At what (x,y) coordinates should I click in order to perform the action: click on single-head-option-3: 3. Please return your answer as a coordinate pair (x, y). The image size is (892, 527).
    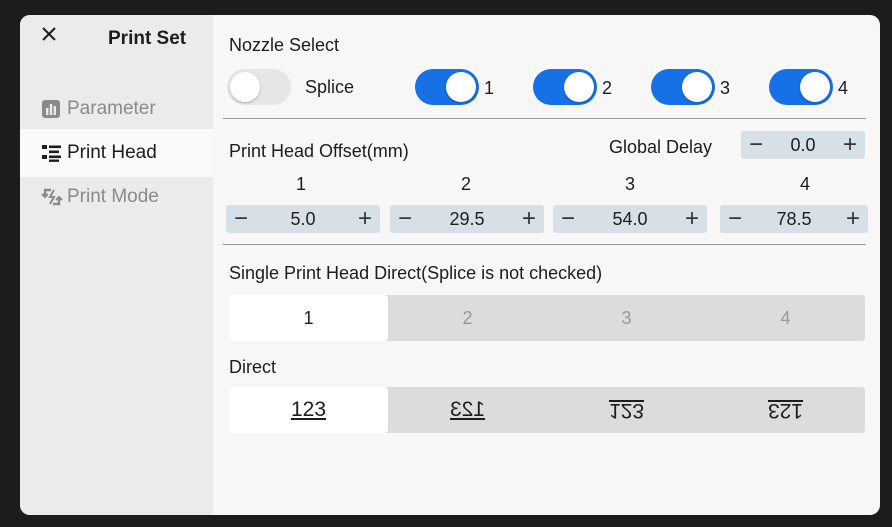
    Looking at the image, I should click on (626, 318).